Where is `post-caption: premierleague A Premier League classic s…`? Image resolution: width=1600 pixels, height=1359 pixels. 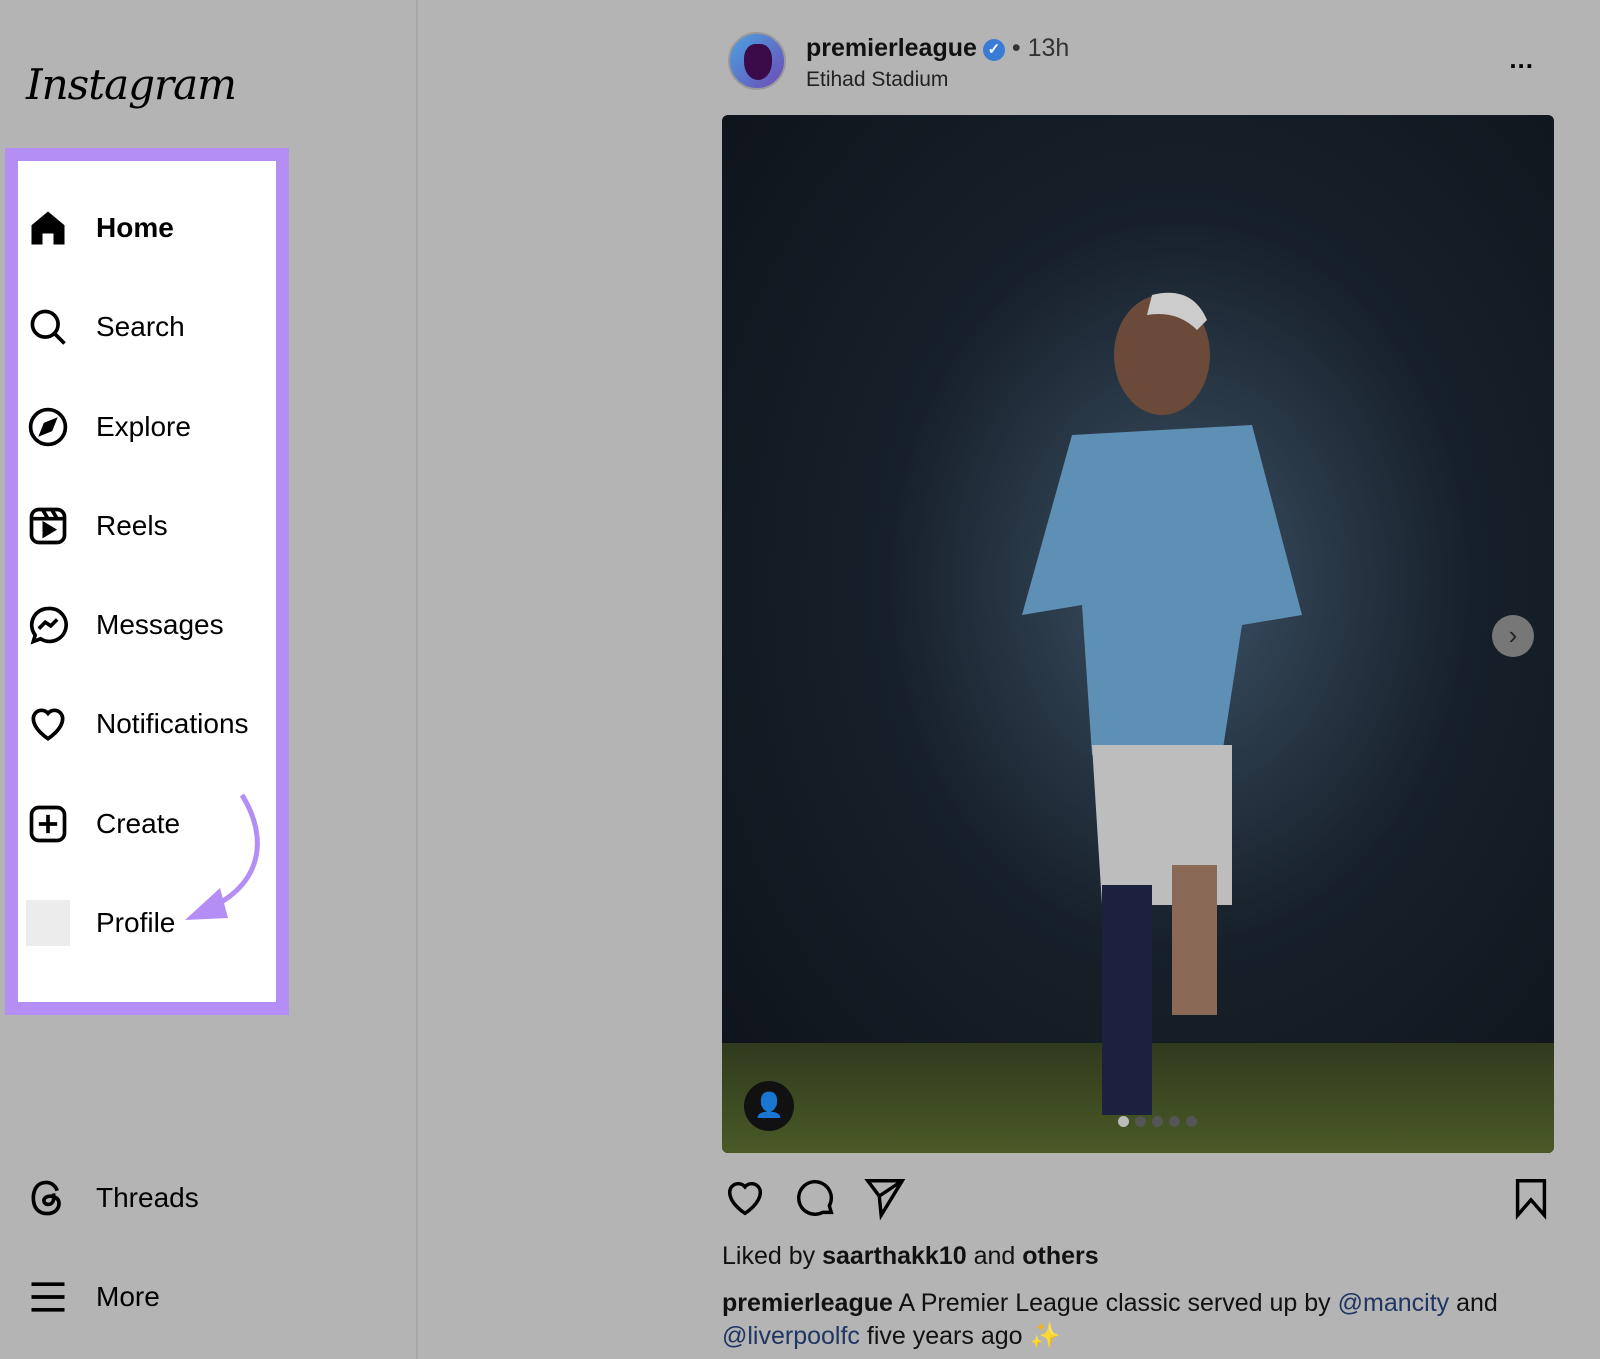 post-caption: premierleague A Premier League classic s… is located at coordinates (1137, 1320).